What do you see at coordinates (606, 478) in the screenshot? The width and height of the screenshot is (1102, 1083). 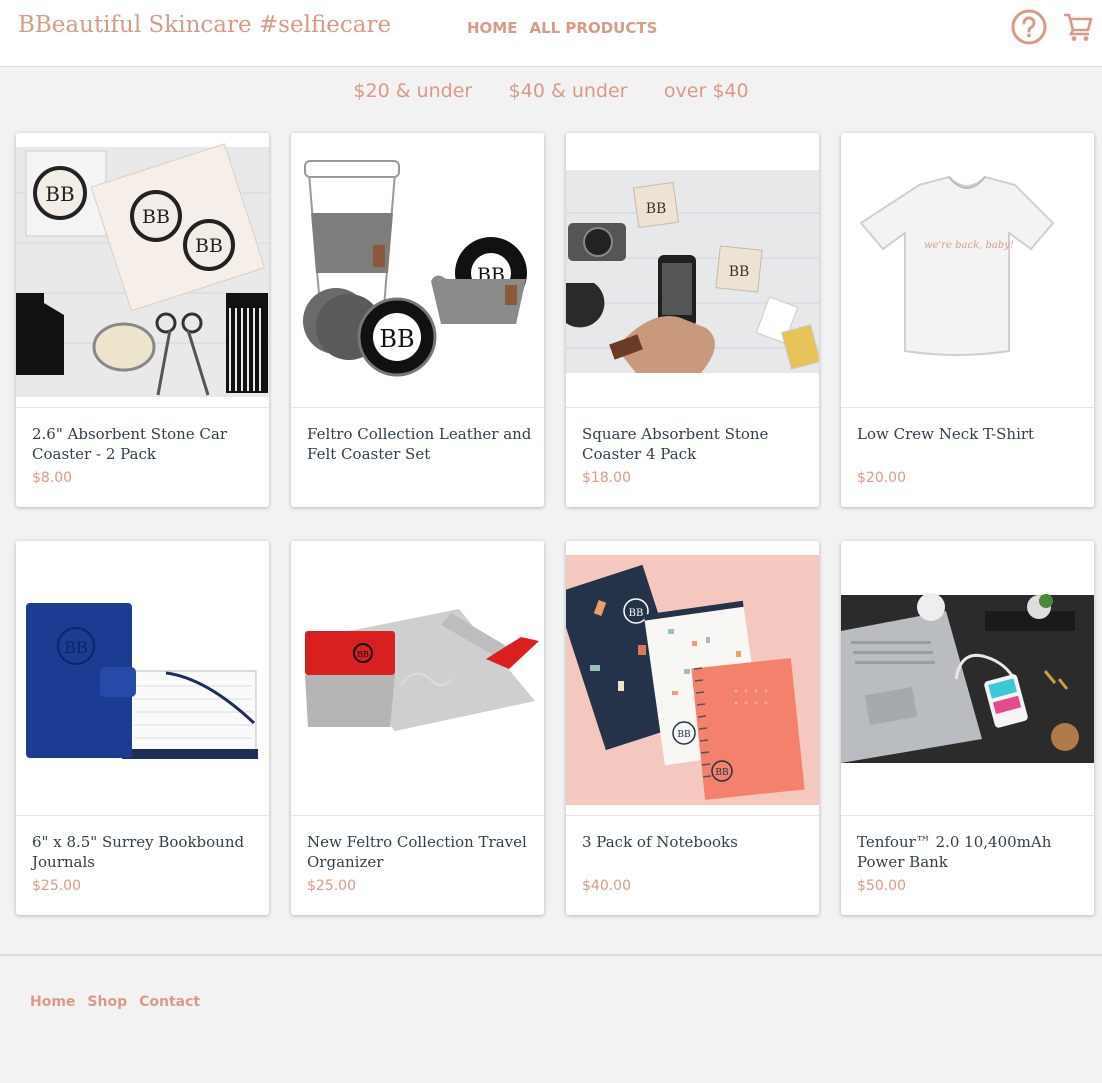 I see `product-price: $18.00` at bounding box center [606, 478].